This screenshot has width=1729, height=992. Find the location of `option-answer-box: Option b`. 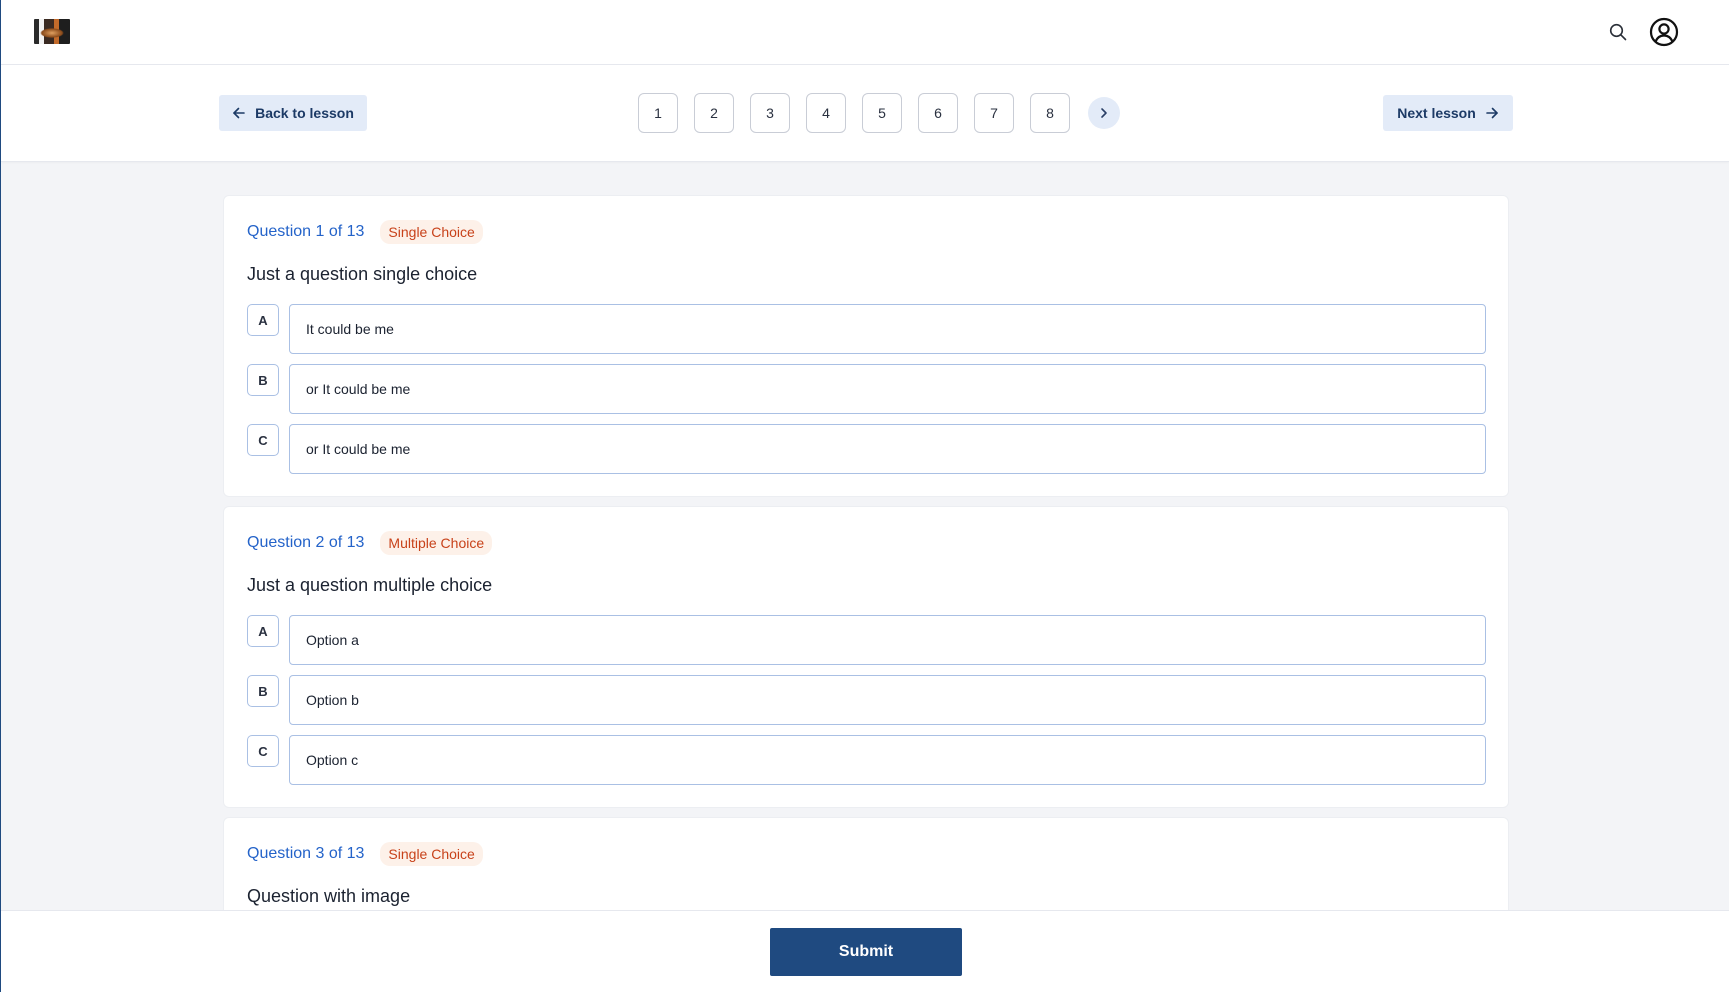

option-answer-box: Option b is located at coordinates (887, 700).